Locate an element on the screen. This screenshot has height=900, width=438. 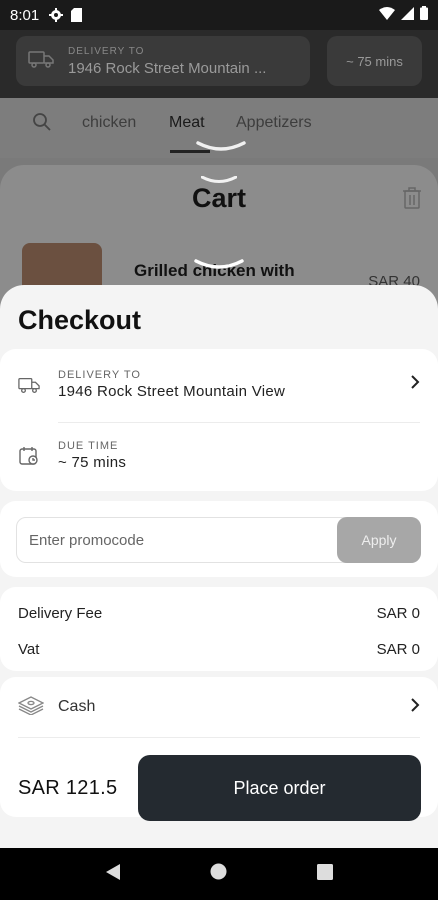
background-delivery-label: DELIVERY TO is located at coordinates (106, 51).